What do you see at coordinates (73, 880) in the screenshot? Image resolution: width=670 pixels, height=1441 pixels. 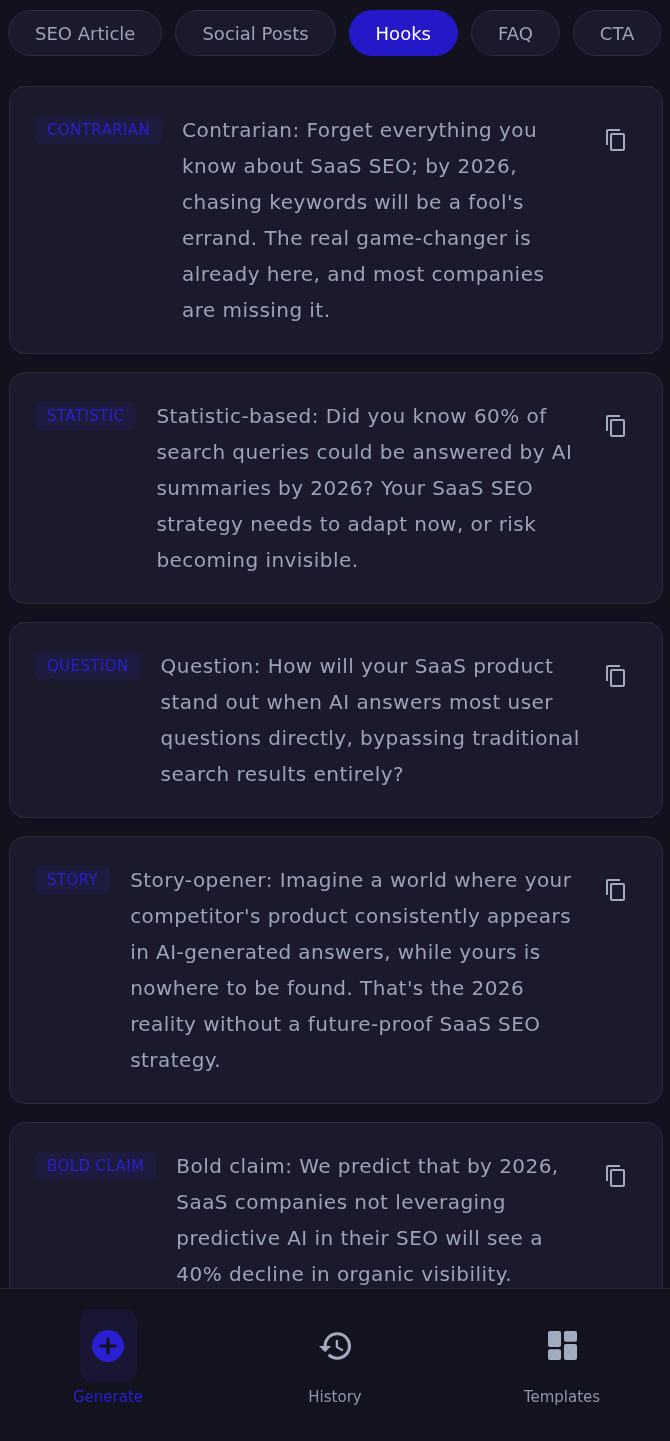 I see `hook-tag: STORY` at bounding box center [73, 880].